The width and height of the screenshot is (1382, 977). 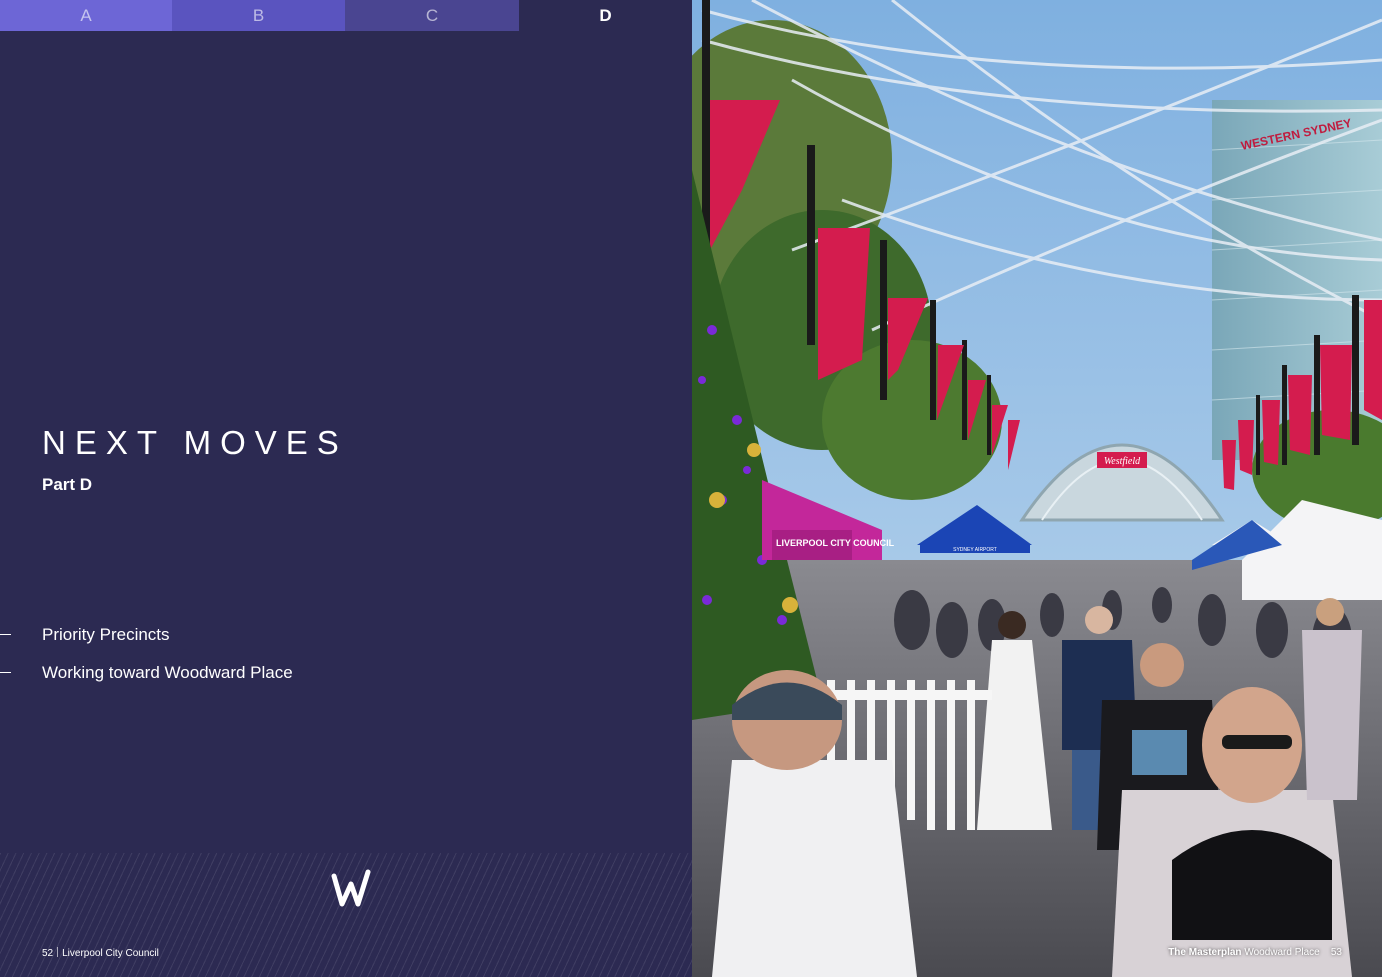 What do you see at coordinates (1122, 461) in the screenshot?
I see `arch-sign: Westfield` at bounding box center [1122, 461].